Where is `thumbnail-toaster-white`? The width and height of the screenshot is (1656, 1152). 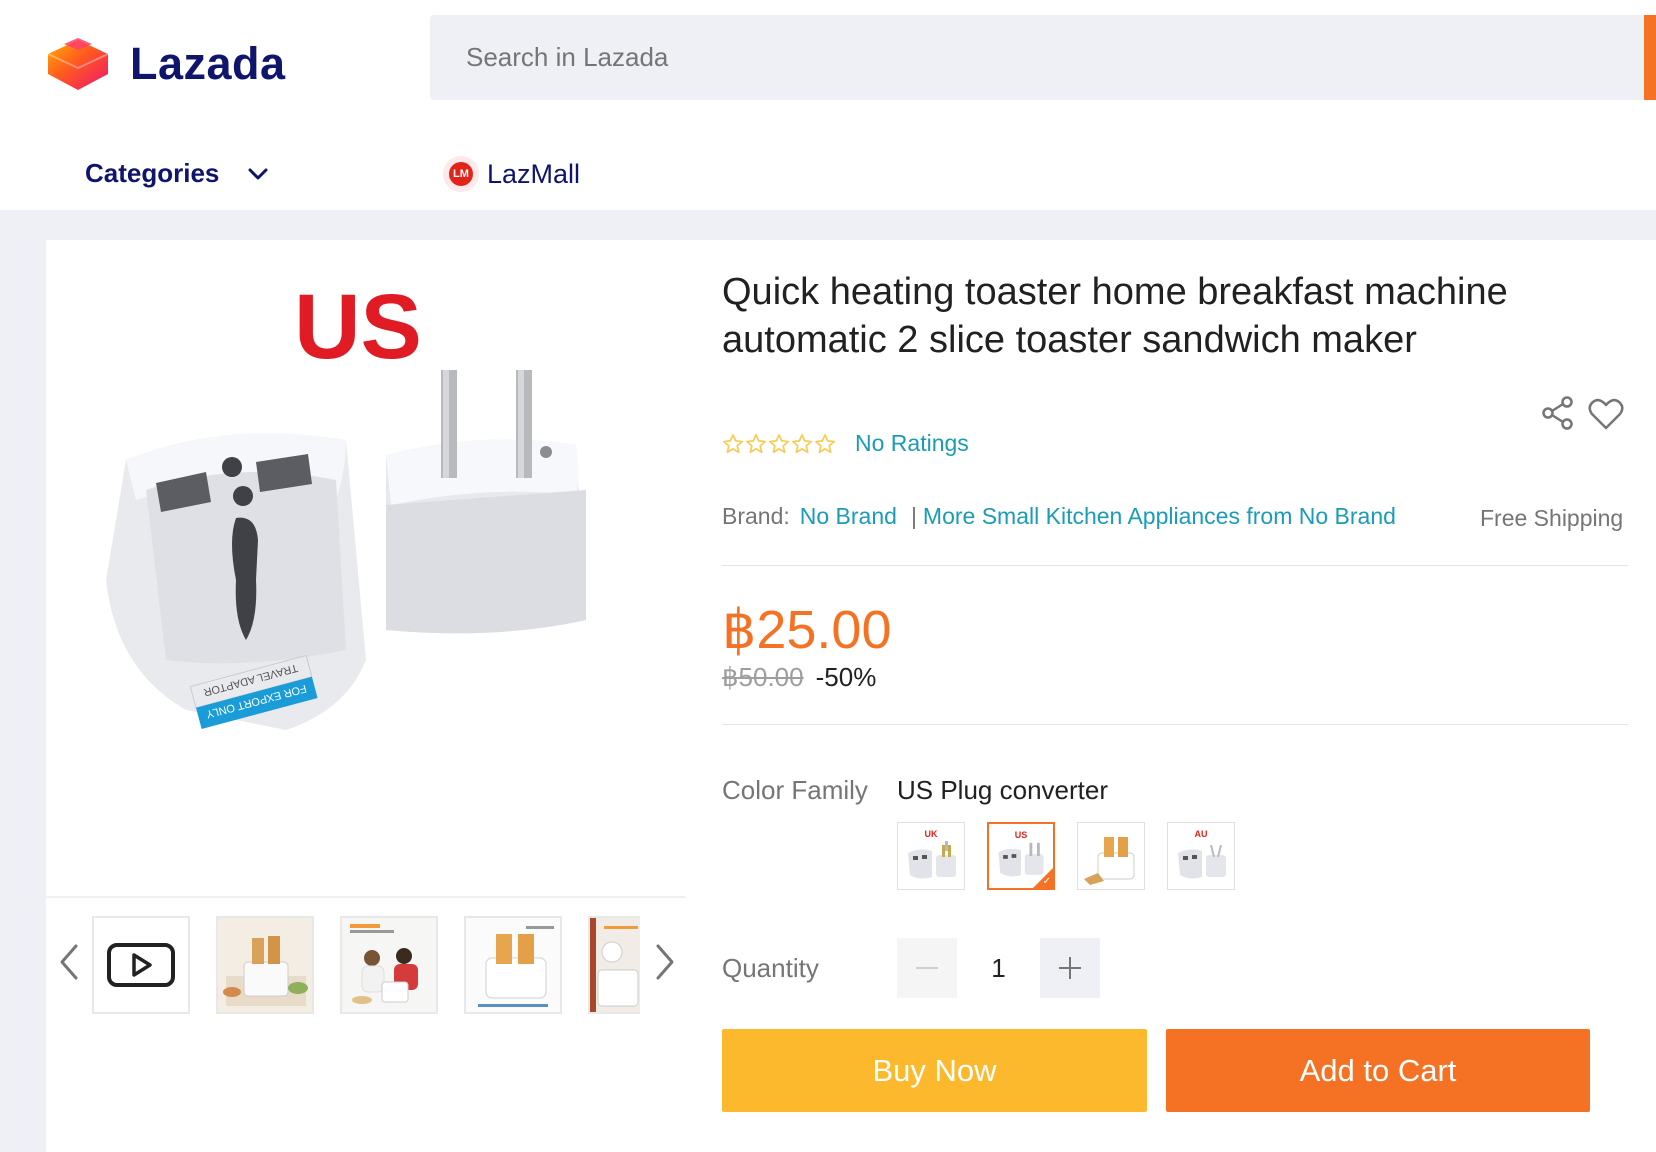 thumbnail-toaster-white is located at coordinates (513, 965).